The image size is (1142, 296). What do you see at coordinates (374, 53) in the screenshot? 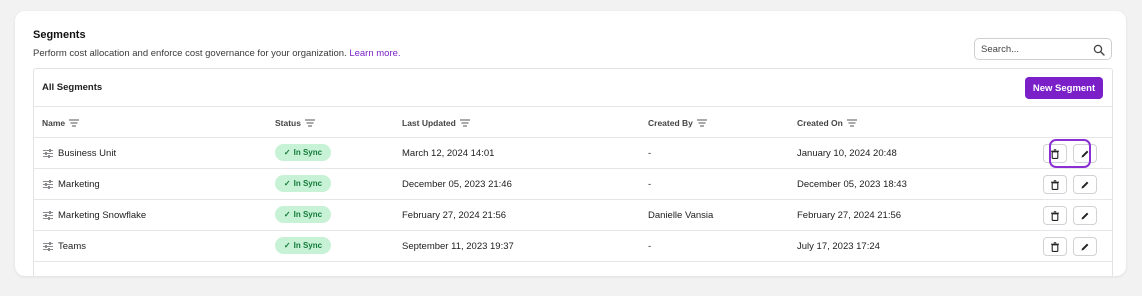
I see `learn-more-link: Learn more.` at bounding box center [374, 53].